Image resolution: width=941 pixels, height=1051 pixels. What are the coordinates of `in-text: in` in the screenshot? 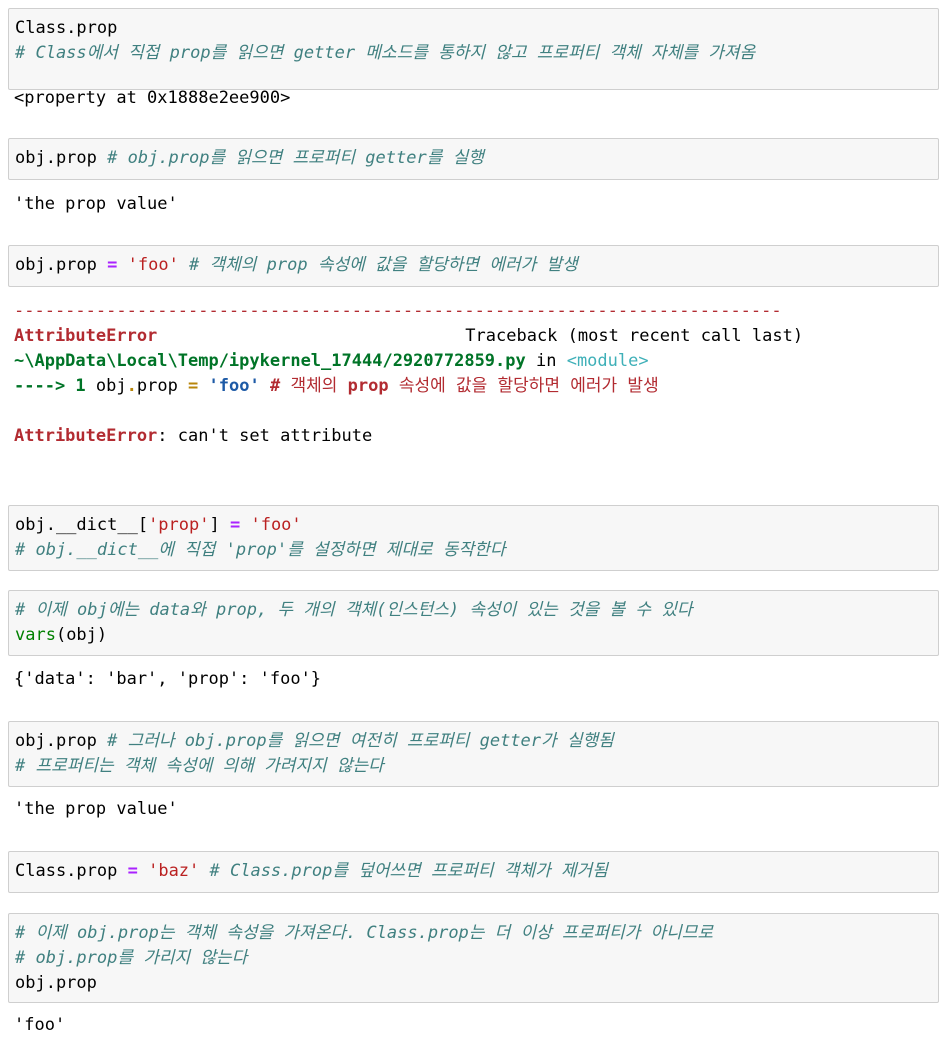 It's located at (546, 361).